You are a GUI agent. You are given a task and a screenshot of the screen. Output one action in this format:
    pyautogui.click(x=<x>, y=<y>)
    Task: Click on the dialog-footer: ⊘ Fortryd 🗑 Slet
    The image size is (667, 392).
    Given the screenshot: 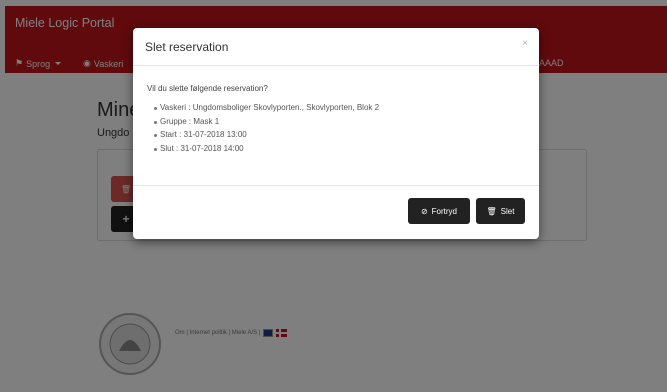 What is the action you would take?
    pyautogui.click(x=336, y=212)
    